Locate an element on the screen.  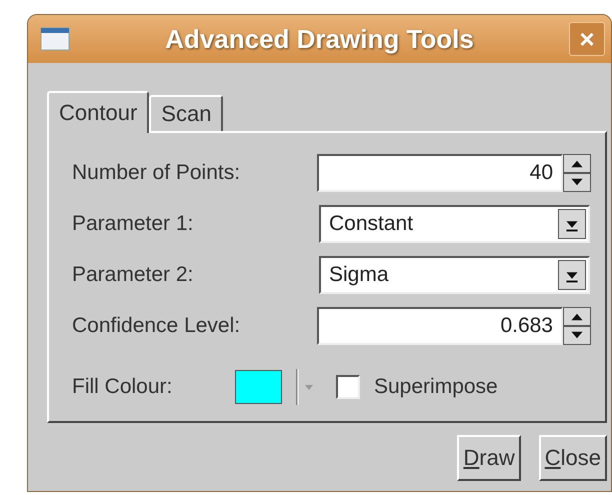
tab: Contour is located at coordinates (98, 112).